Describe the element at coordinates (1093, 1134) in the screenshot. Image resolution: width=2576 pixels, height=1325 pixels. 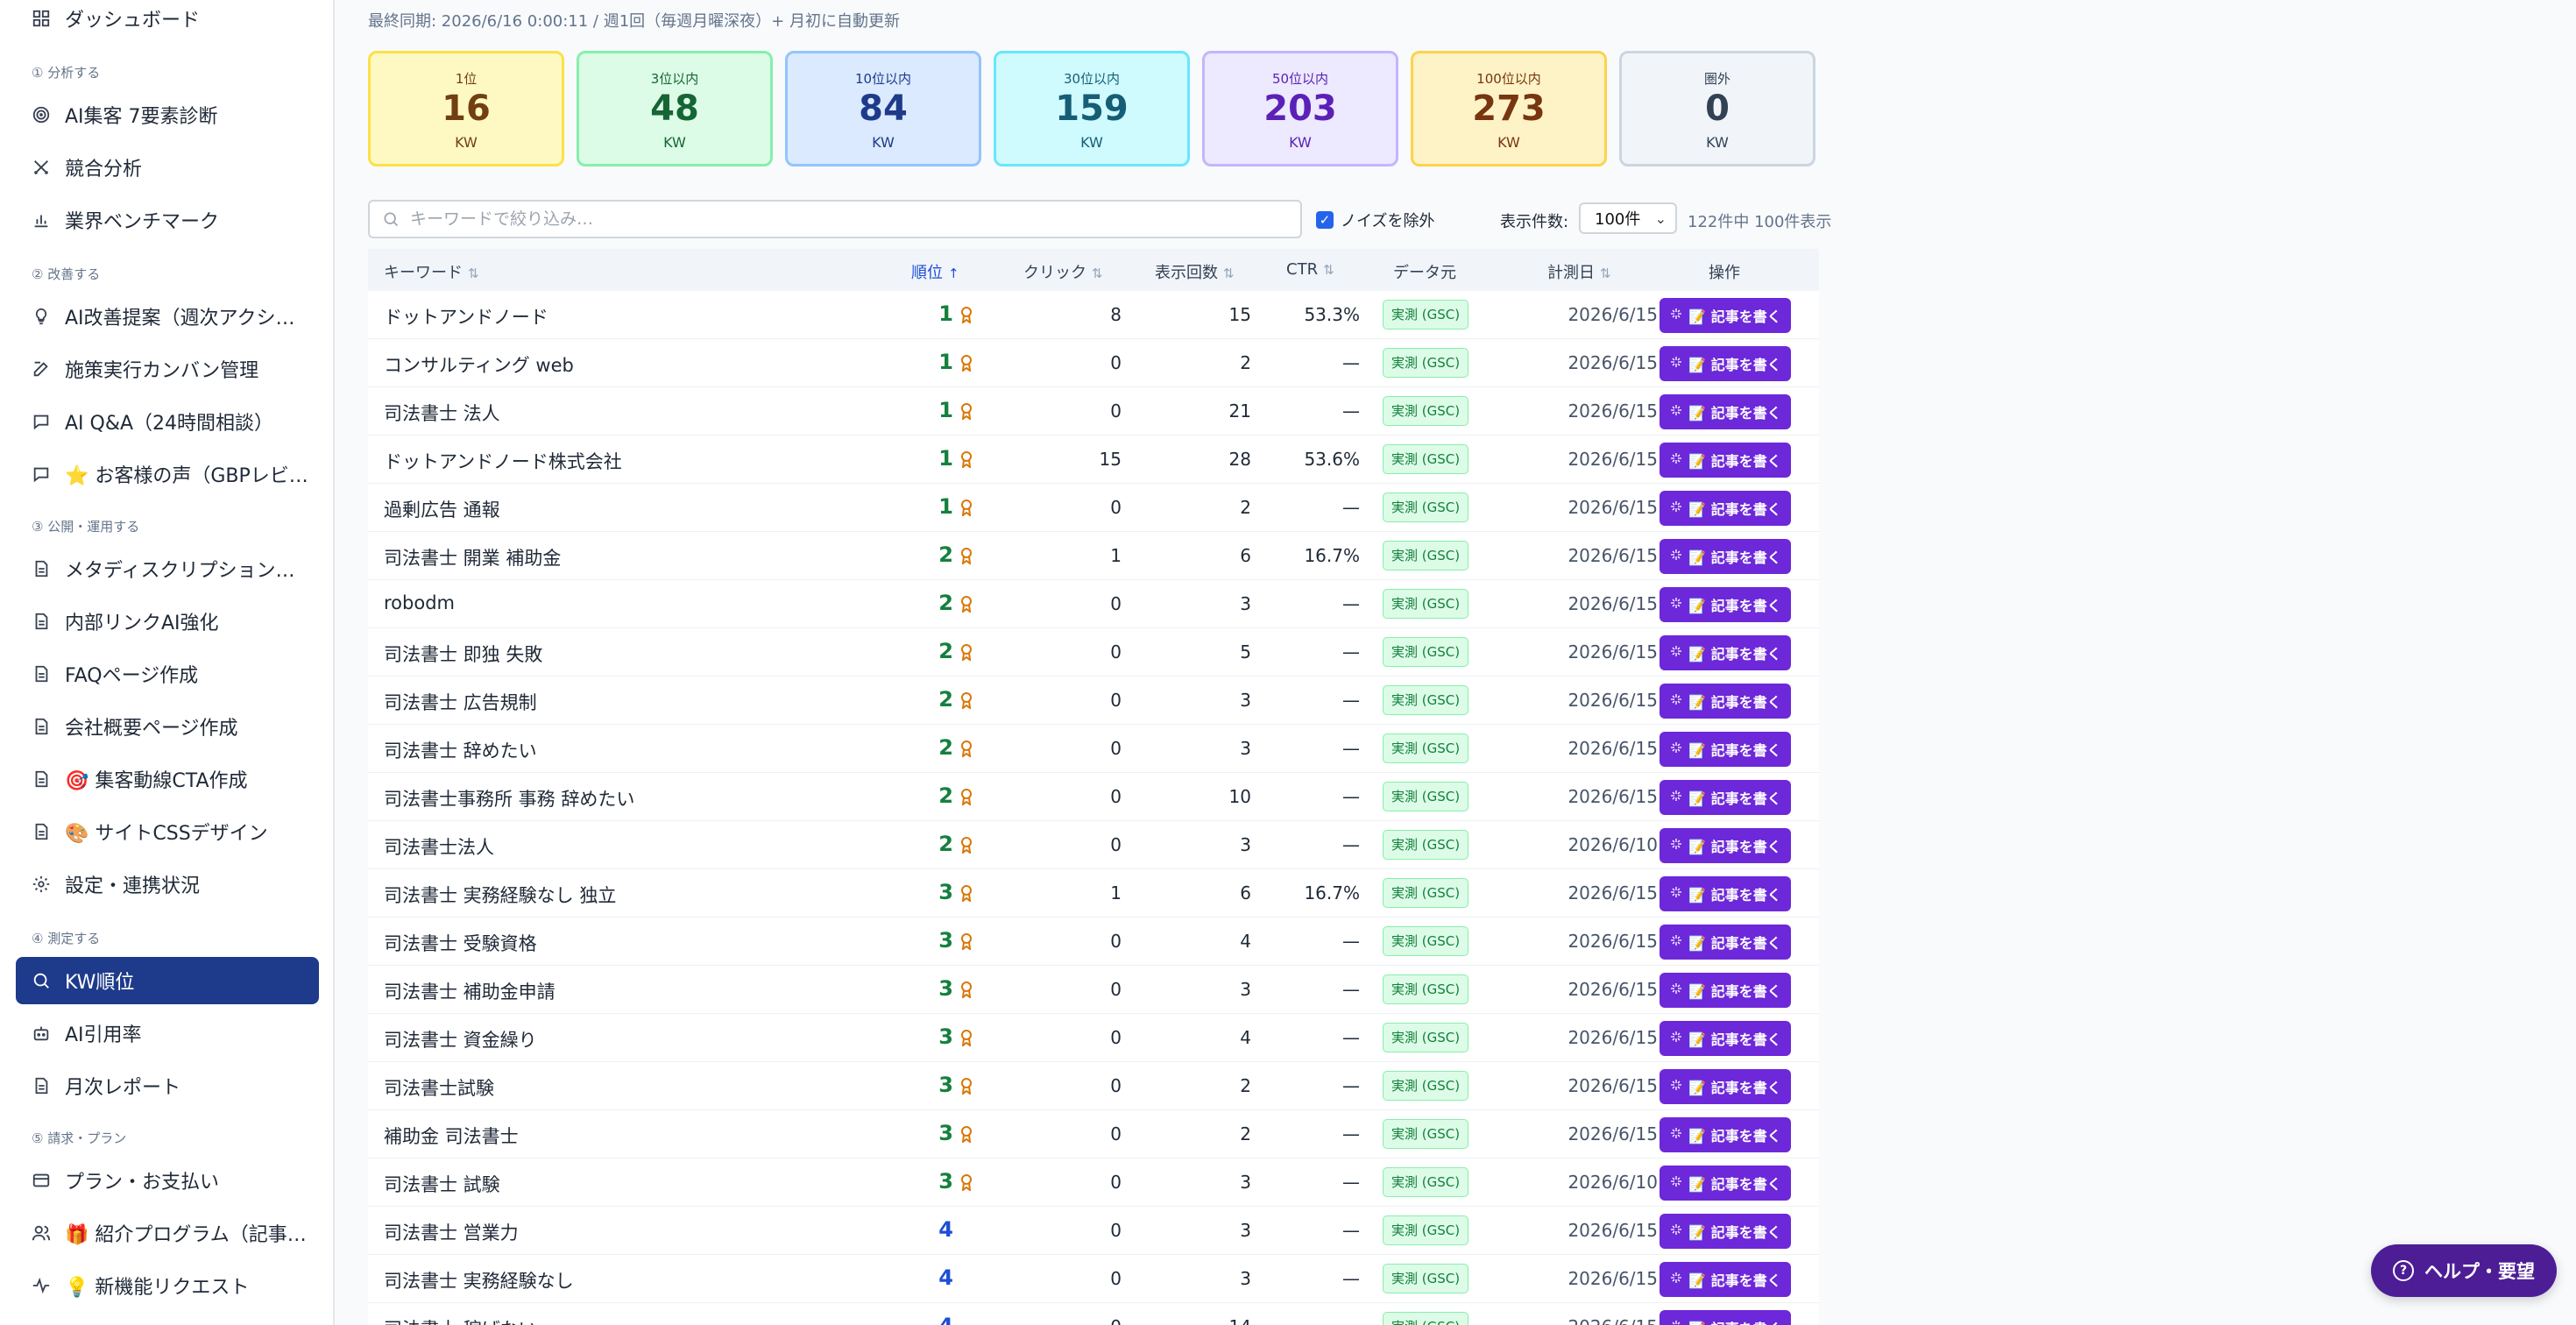
I see `table-row: 補助金 司法書士 3 0 2 — 実測 (GSC) 2026/6/15 📝 記事を書く` at that location.